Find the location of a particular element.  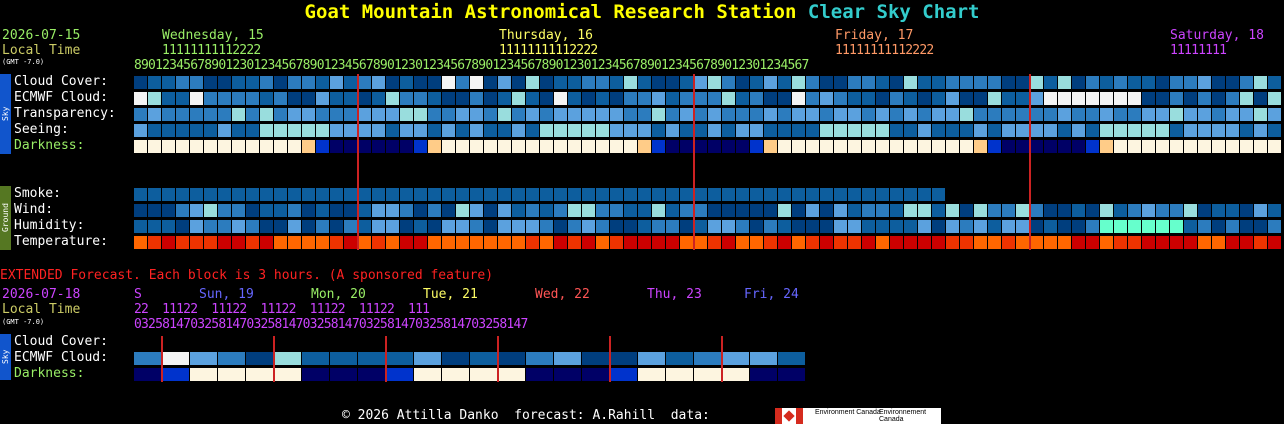

environment-canada-logo: Environment Canada Environnement Canada is located at coordinates (872, 416).